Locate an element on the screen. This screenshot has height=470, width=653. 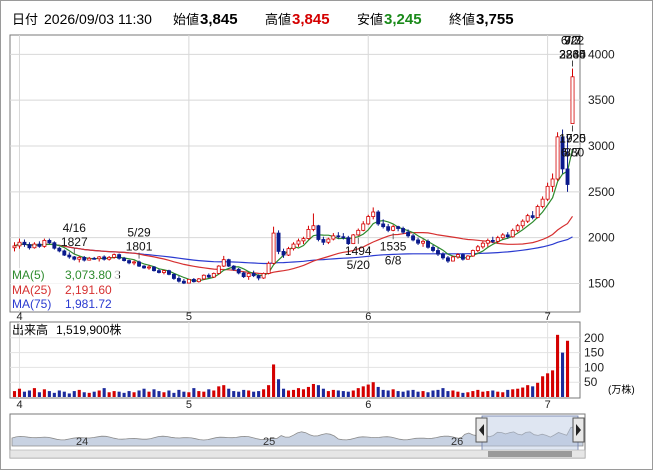
ma5-value: 3,073.80 is located at coordinates (88, 275).